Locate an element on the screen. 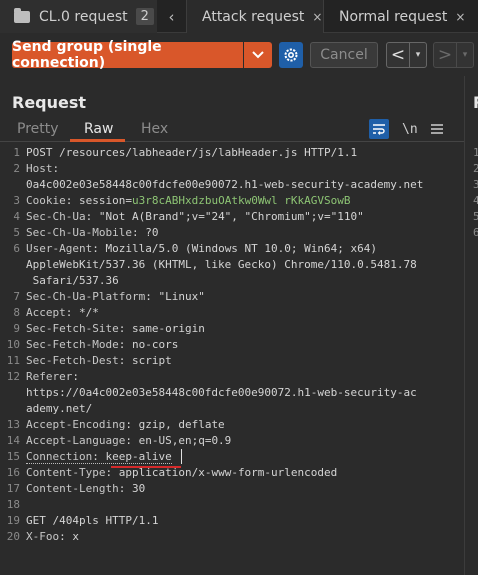 The width and height of the screenshot is (478, 575). line-number: 16 is located at coordinates (13, 472).